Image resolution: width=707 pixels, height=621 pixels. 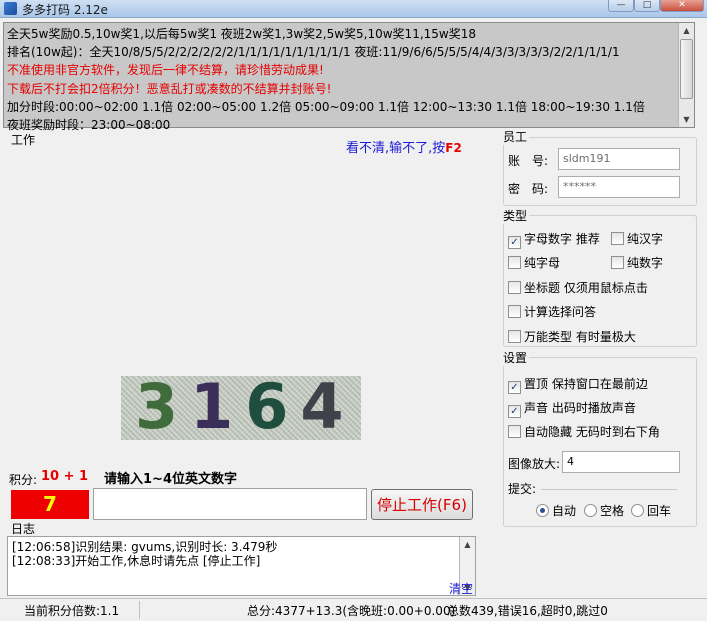 What do you see at coordinates (686, 119) in the screenshot?
I see `scroll-down-icon: ▼` at bounding box center [686, 119].